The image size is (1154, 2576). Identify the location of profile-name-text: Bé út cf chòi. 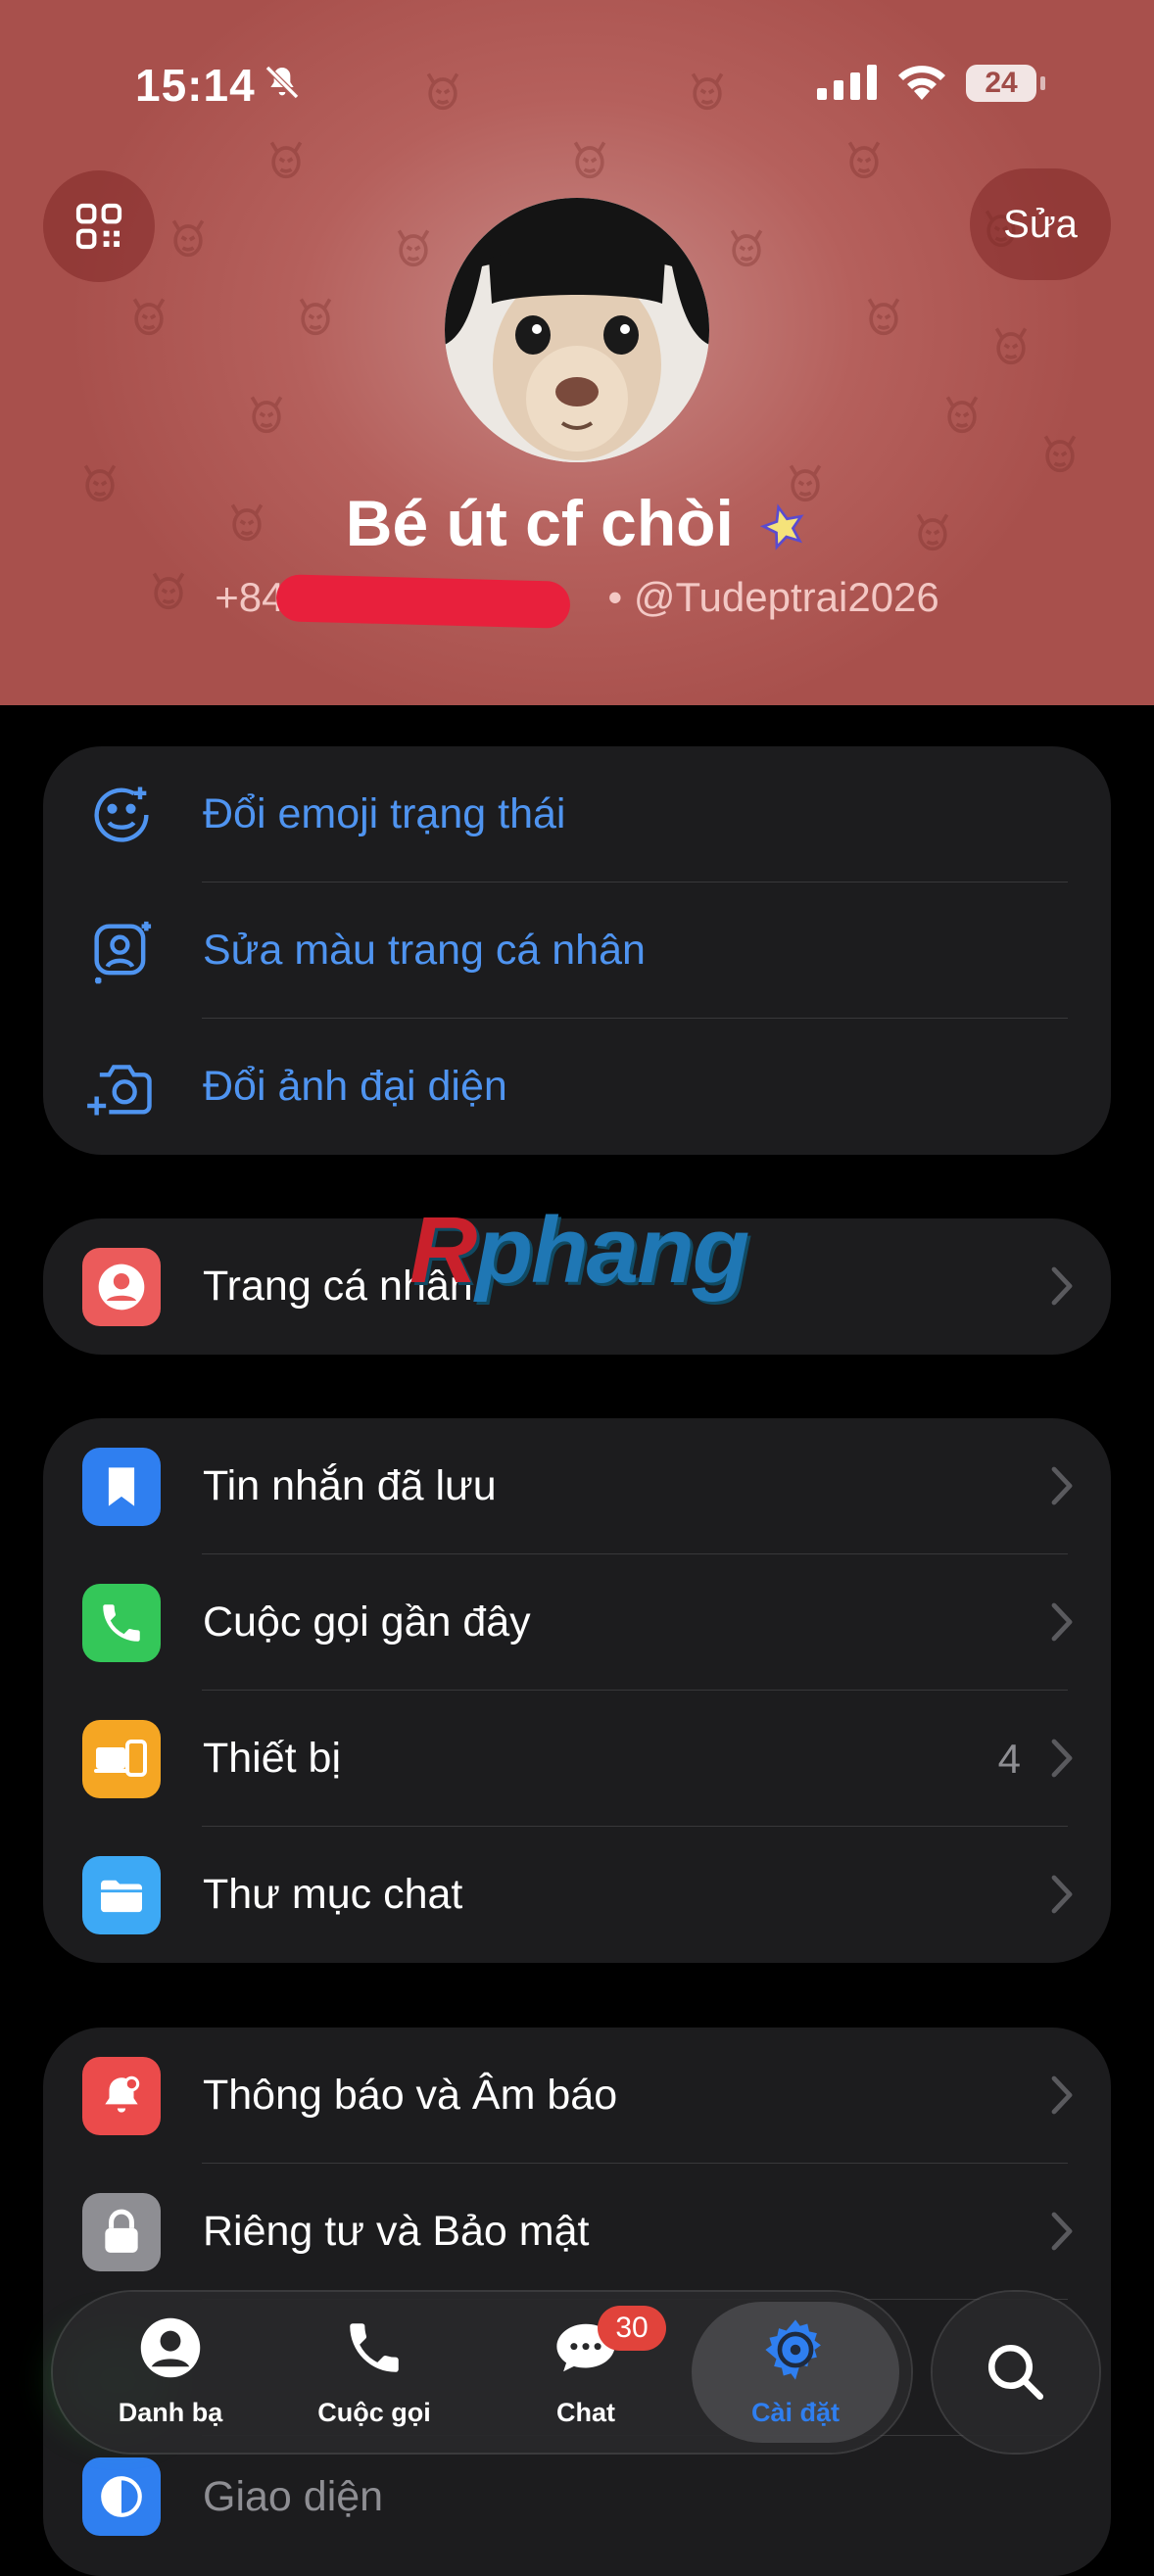
(539, 523).